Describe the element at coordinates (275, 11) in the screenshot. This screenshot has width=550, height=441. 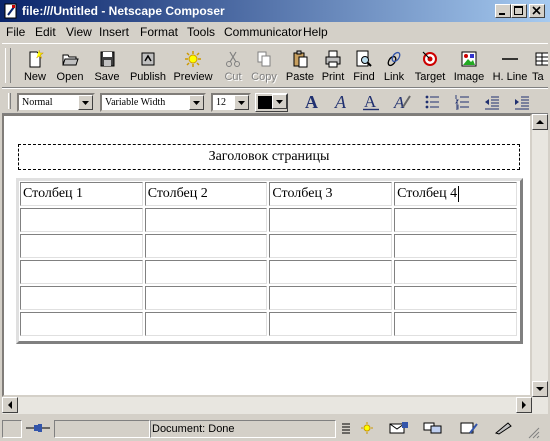
I see `title-bar: file:///Untitled - Netscape Composer` at that location.